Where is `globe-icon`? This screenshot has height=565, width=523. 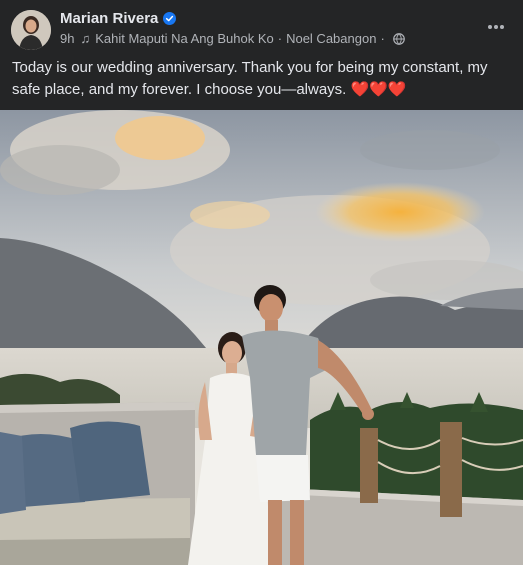 globe-icon is located at coordinates (398, 38).